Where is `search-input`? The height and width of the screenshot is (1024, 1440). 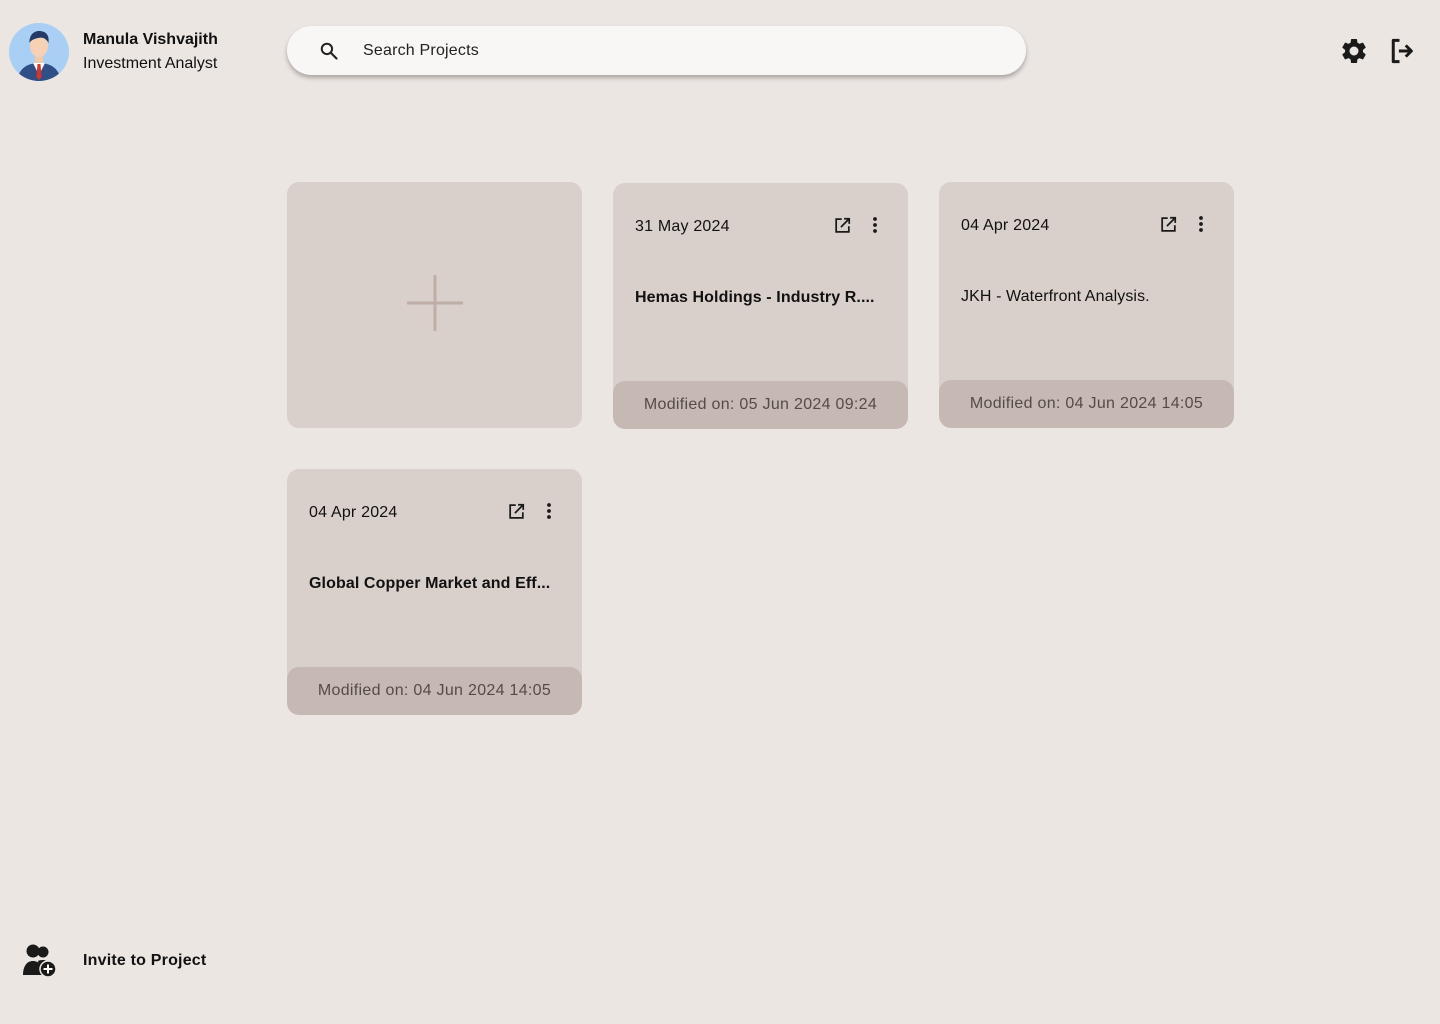 search-input is located at coordinates (661, 50).